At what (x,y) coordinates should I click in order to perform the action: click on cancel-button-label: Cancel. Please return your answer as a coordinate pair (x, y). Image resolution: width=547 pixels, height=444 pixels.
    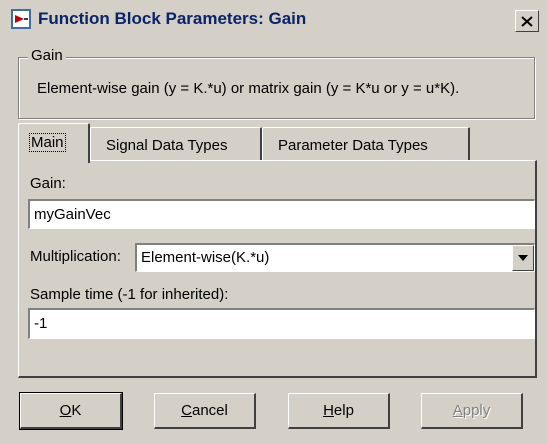
    Looking at the image, I should click on (204, 410).